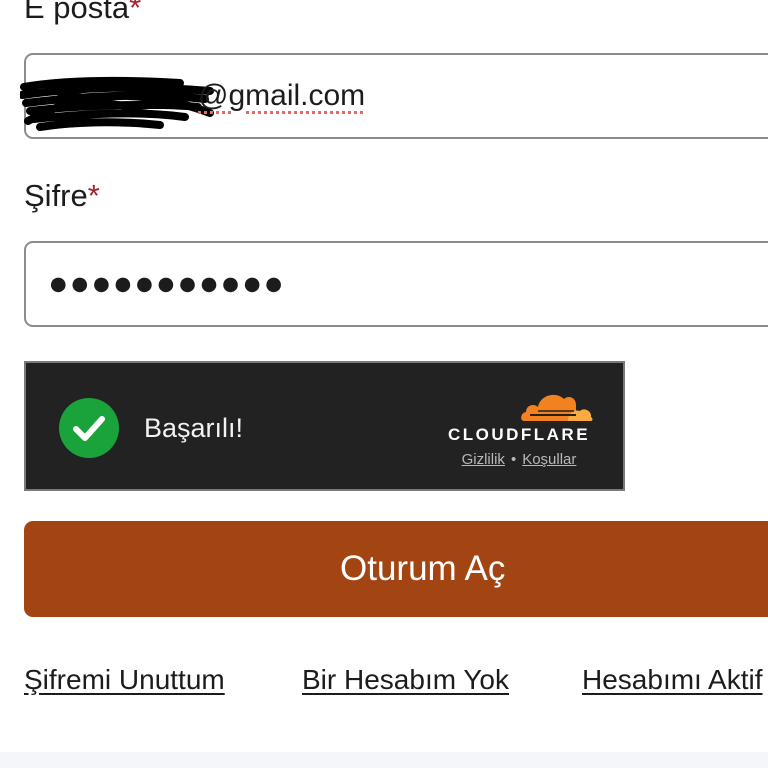 This screenshot has width=768, height=768. What do you see at coordinates (194, 428) in the screenshot?
I see `captcha-status: Başarılı!` at bounding box center [194, 428].